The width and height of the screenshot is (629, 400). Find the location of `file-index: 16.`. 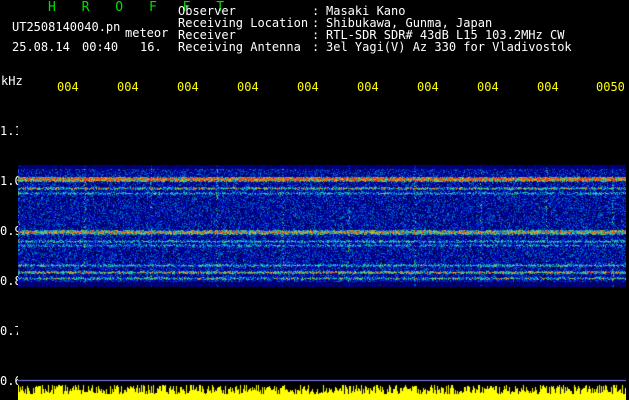

file-index: 16. is located at coordinates (151, 47).